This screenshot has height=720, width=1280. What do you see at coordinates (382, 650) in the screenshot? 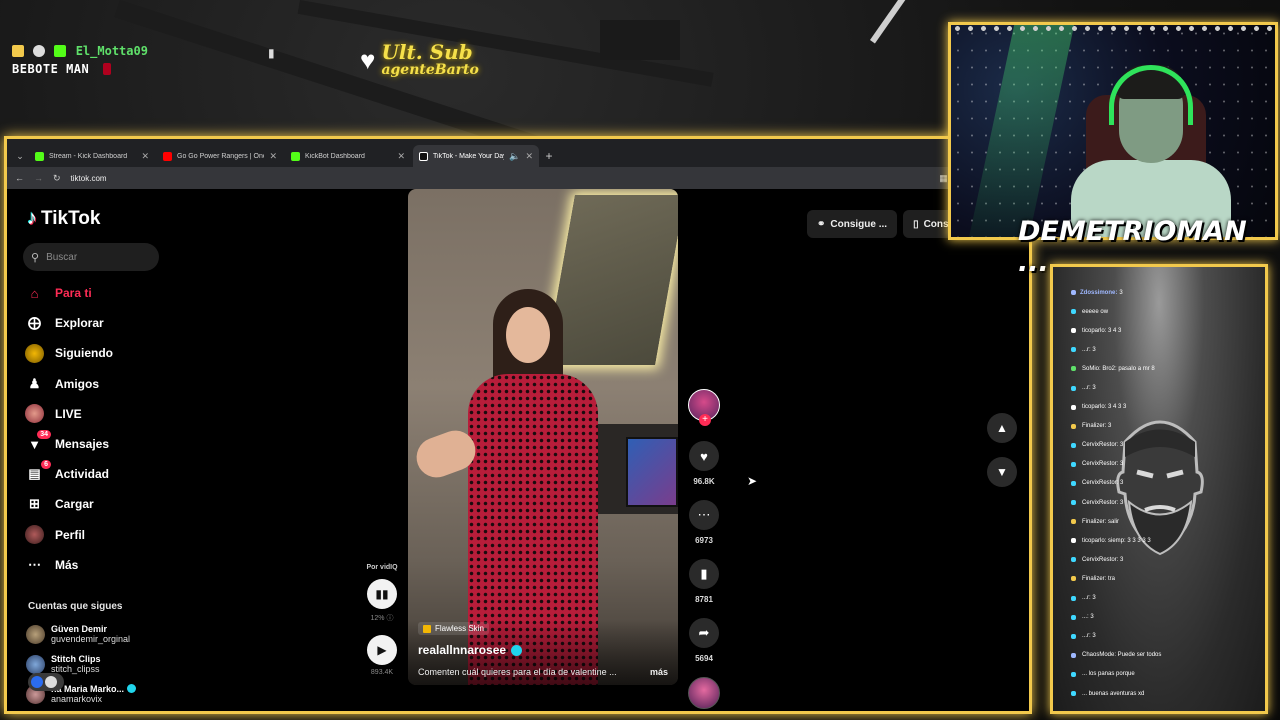
I see `play-button: ▶` at bounding box center [382, 650].